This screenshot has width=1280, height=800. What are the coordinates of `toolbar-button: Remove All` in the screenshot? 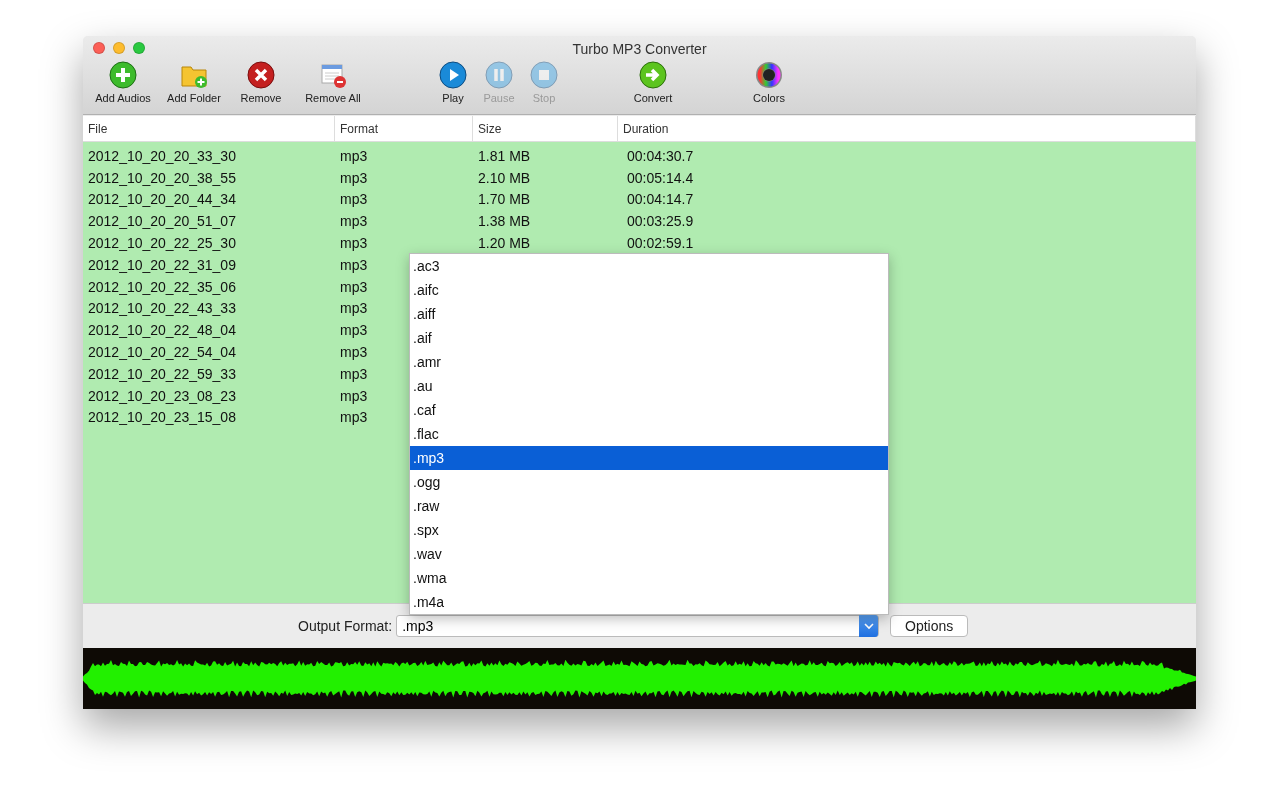 It's located at (333, 82).